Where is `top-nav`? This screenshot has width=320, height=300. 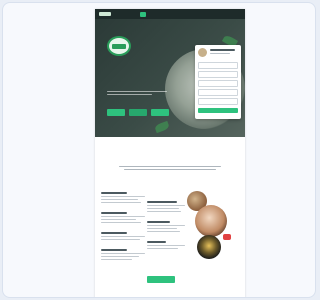 top-nav is located at coordinates (170, 14).